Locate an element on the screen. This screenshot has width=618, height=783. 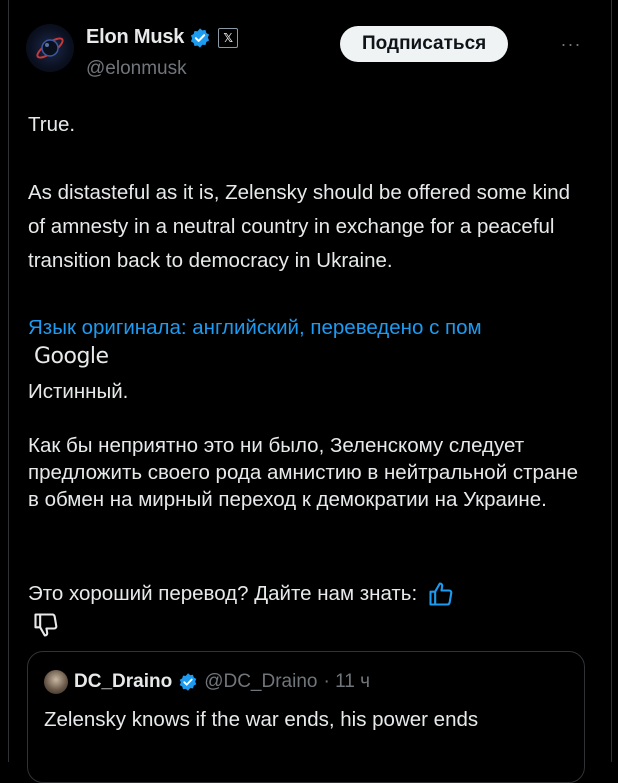
quoted-tweet-time: · 11 ч is located at coordinates (346, 682).